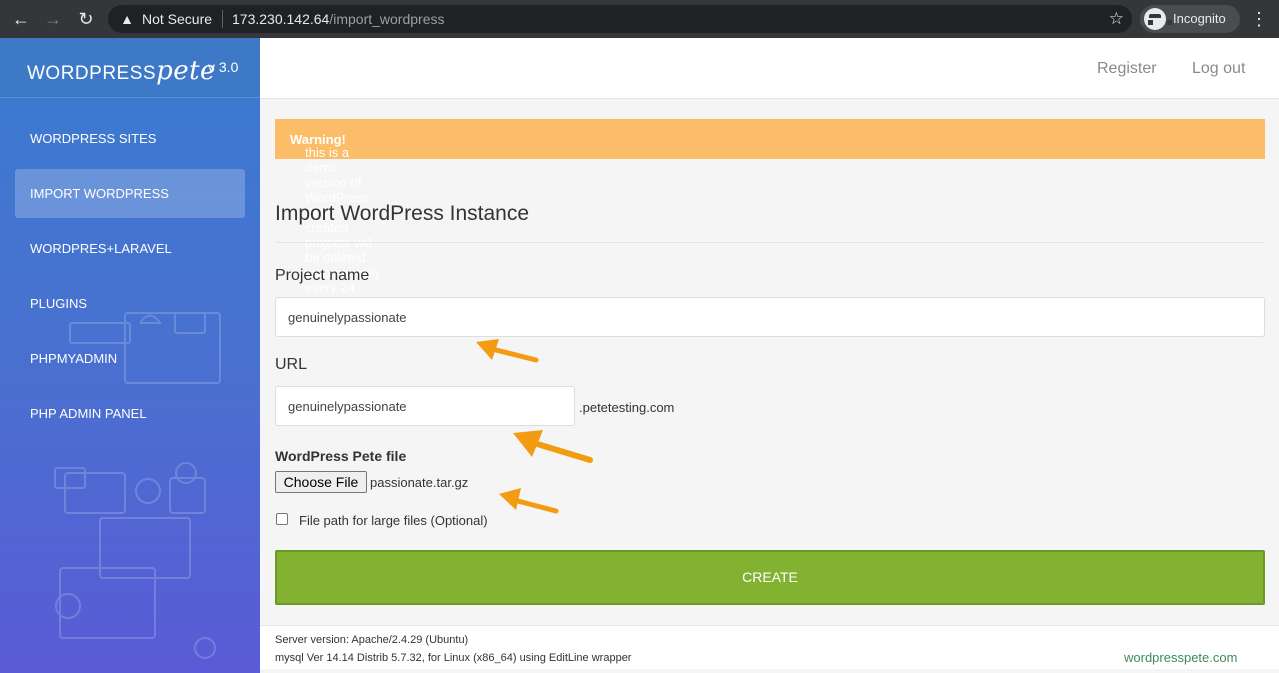 The height and width of the screenshot is (673, 1279). I want to click on sidebar-header: WORDPRESSpete v 3.0, so click(130, 68).